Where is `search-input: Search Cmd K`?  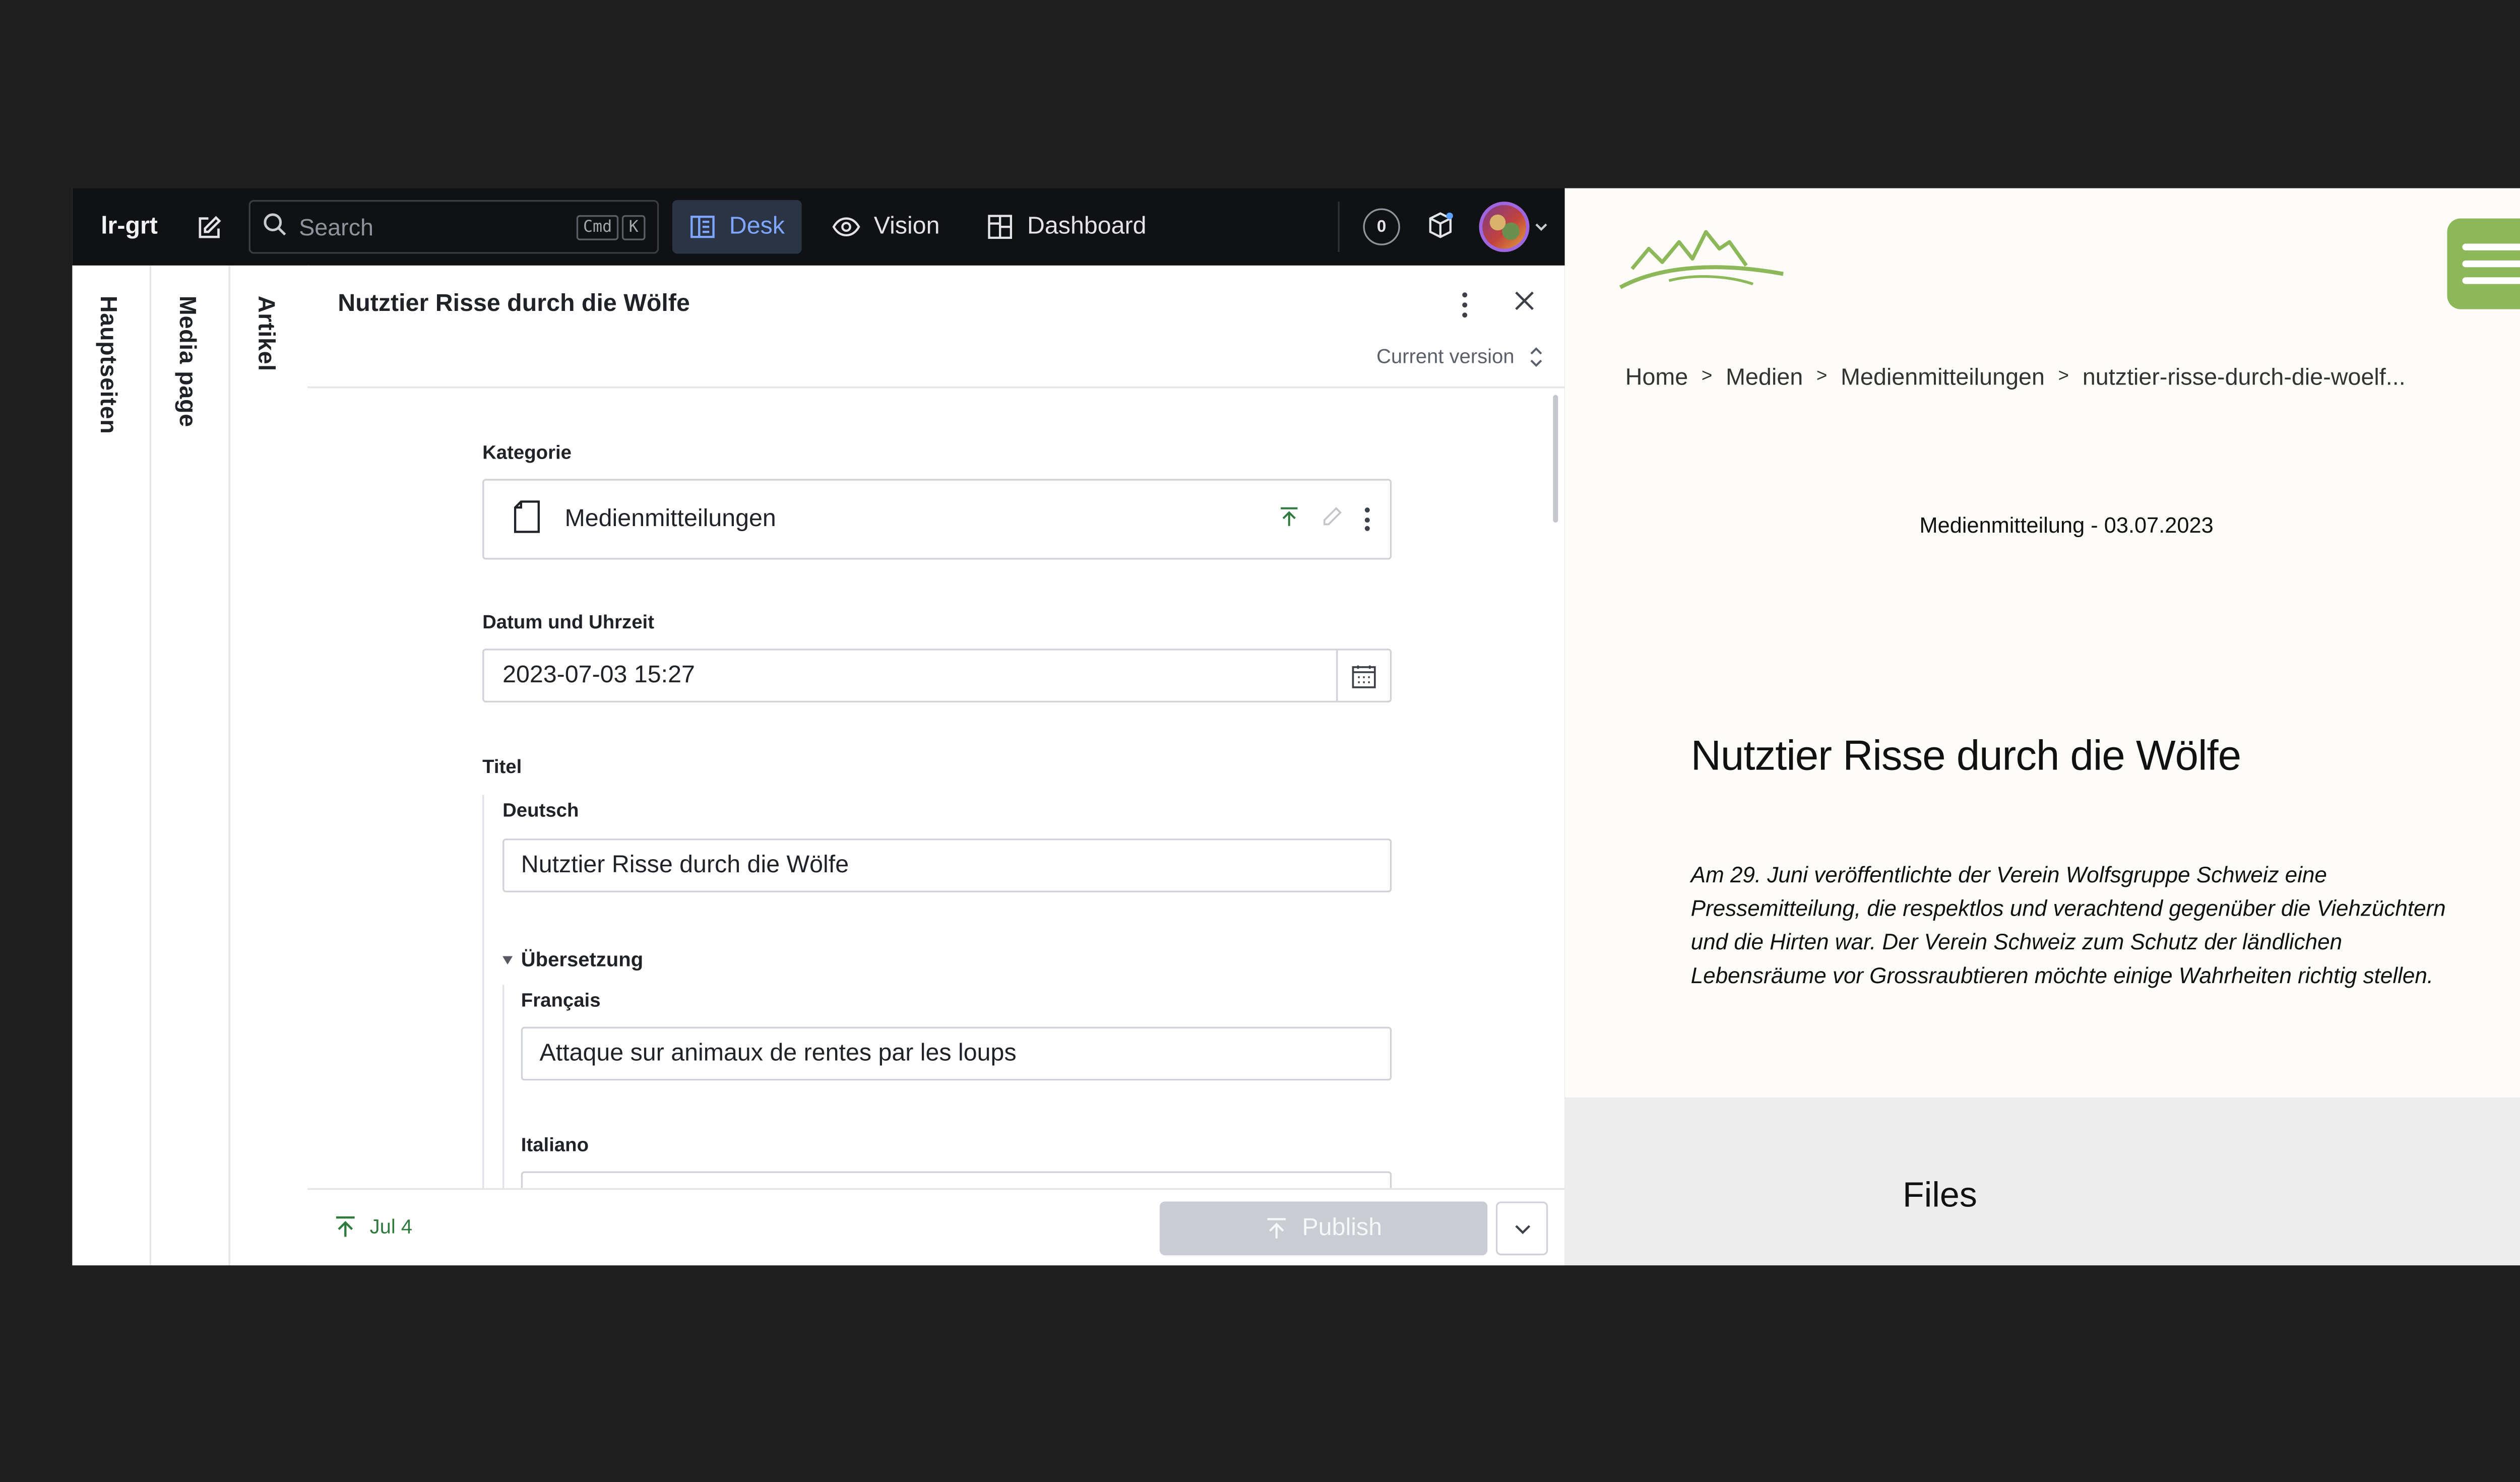 search-input: Search Cmd K is located at coordinates (453, 227).